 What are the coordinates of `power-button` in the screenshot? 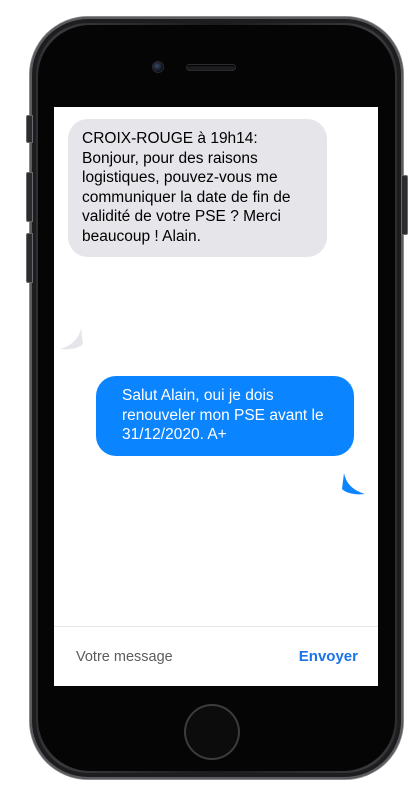 It's located at (404, 205).